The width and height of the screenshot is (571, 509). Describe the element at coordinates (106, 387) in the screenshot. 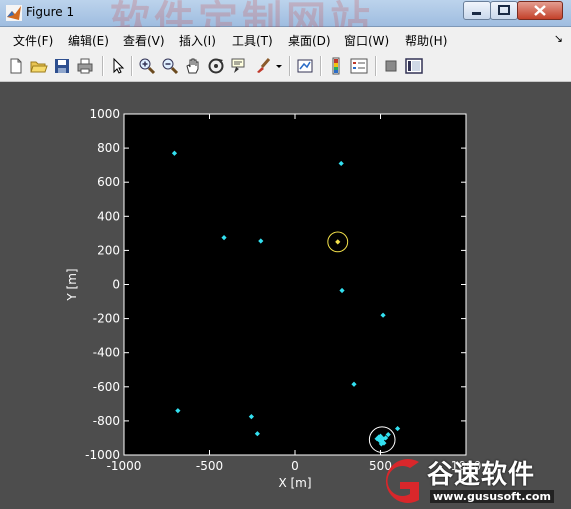

I see `y-tick-label: -600` at that location.